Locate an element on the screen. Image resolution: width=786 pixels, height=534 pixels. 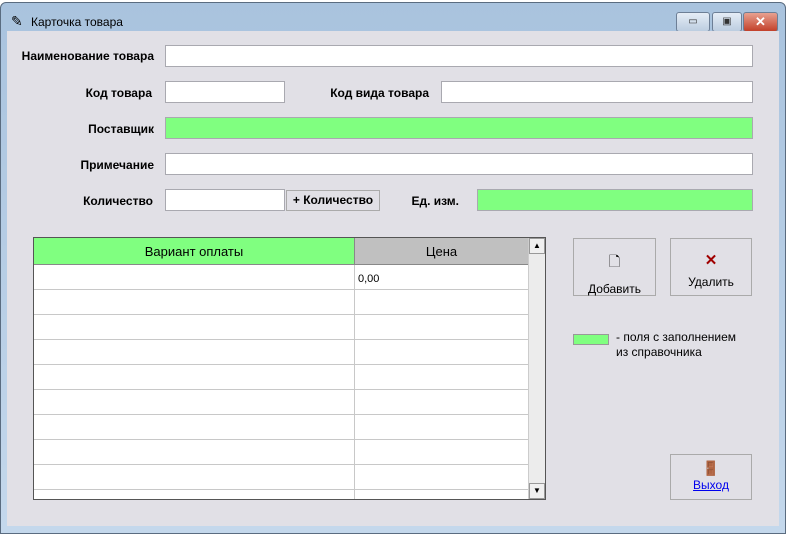
exit-door-icon: 🚪 is located at coordinates (711, 468).